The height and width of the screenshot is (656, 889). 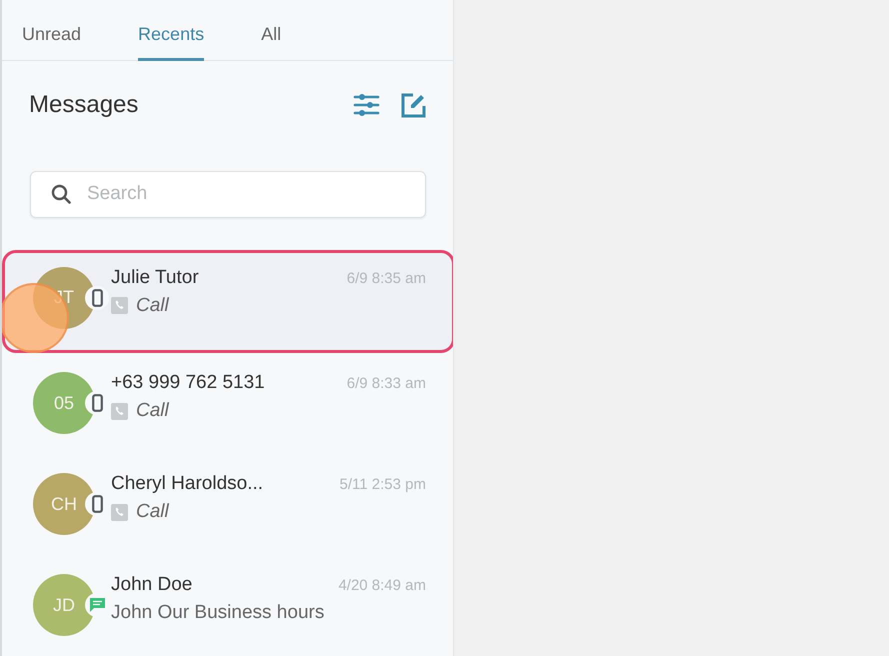 I want to click on message-time: 6/9 8:33 am, so click(x=386, y=383).